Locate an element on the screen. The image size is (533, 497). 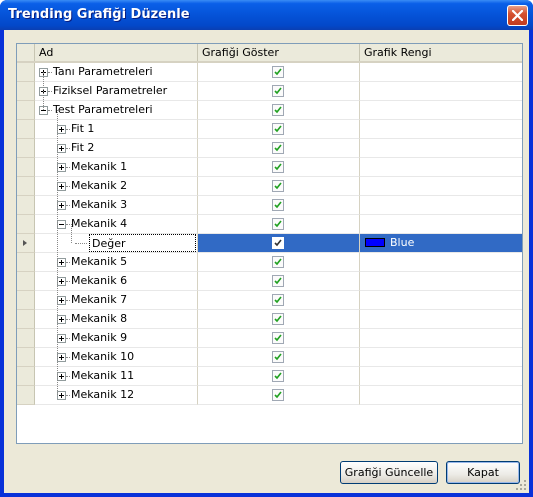
column-header-grafigi-goster: Grafiği Göster is located at coordinates (279, 52).